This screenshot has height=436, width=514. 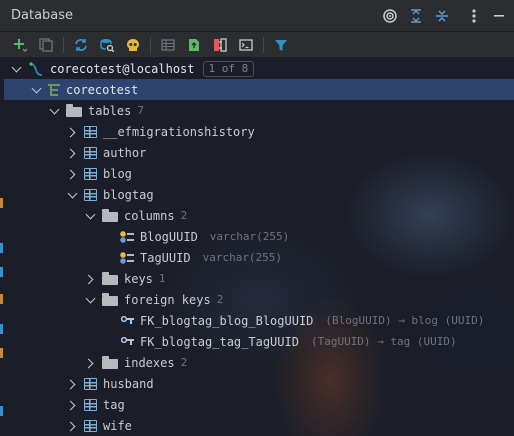 What do you see at coordinates (117, 173) in the screenshot?
I see `table-label: blog` at bounding box center [117, 173].